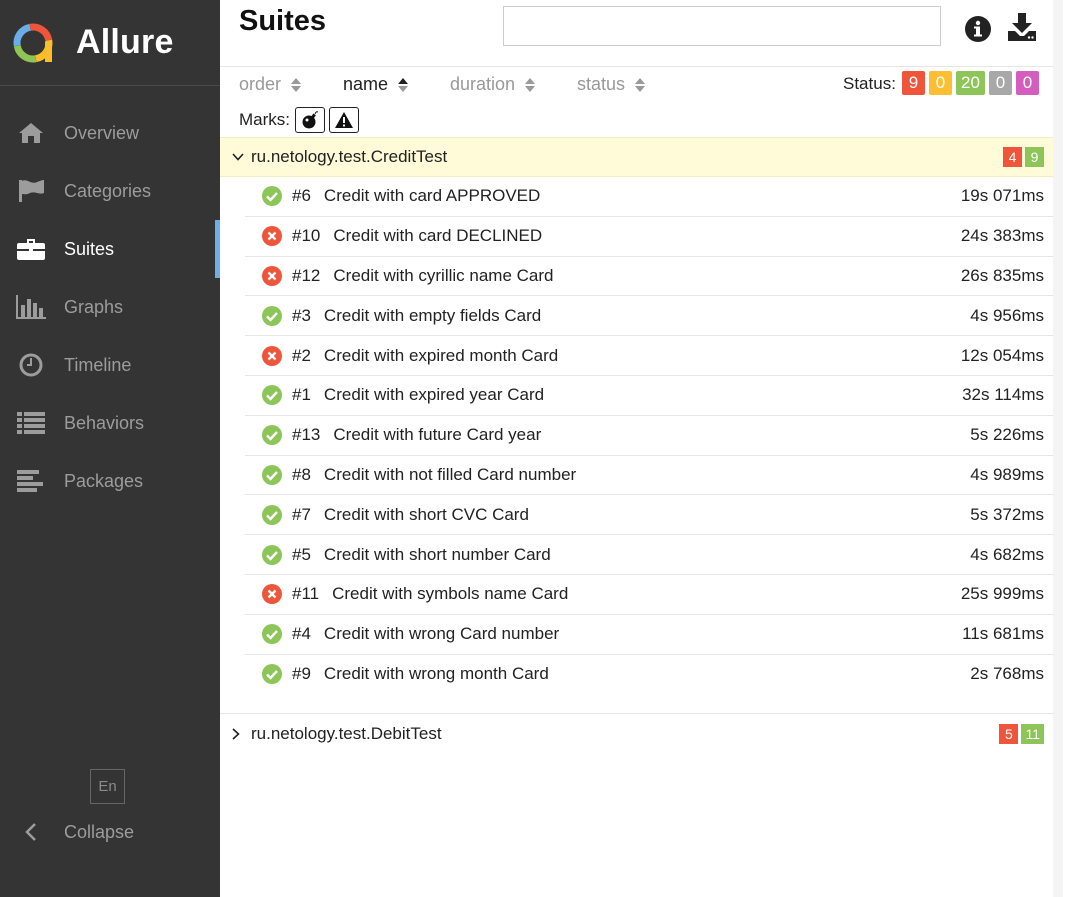 Image resolution: width=1073 pixels, height=897 pixels. What do you see at coordinates (641, 157) in the screenshot?
I see `suite-header-credittest: ru.netology.test.CreditTest 4 9` at bounding box center [641, 157].